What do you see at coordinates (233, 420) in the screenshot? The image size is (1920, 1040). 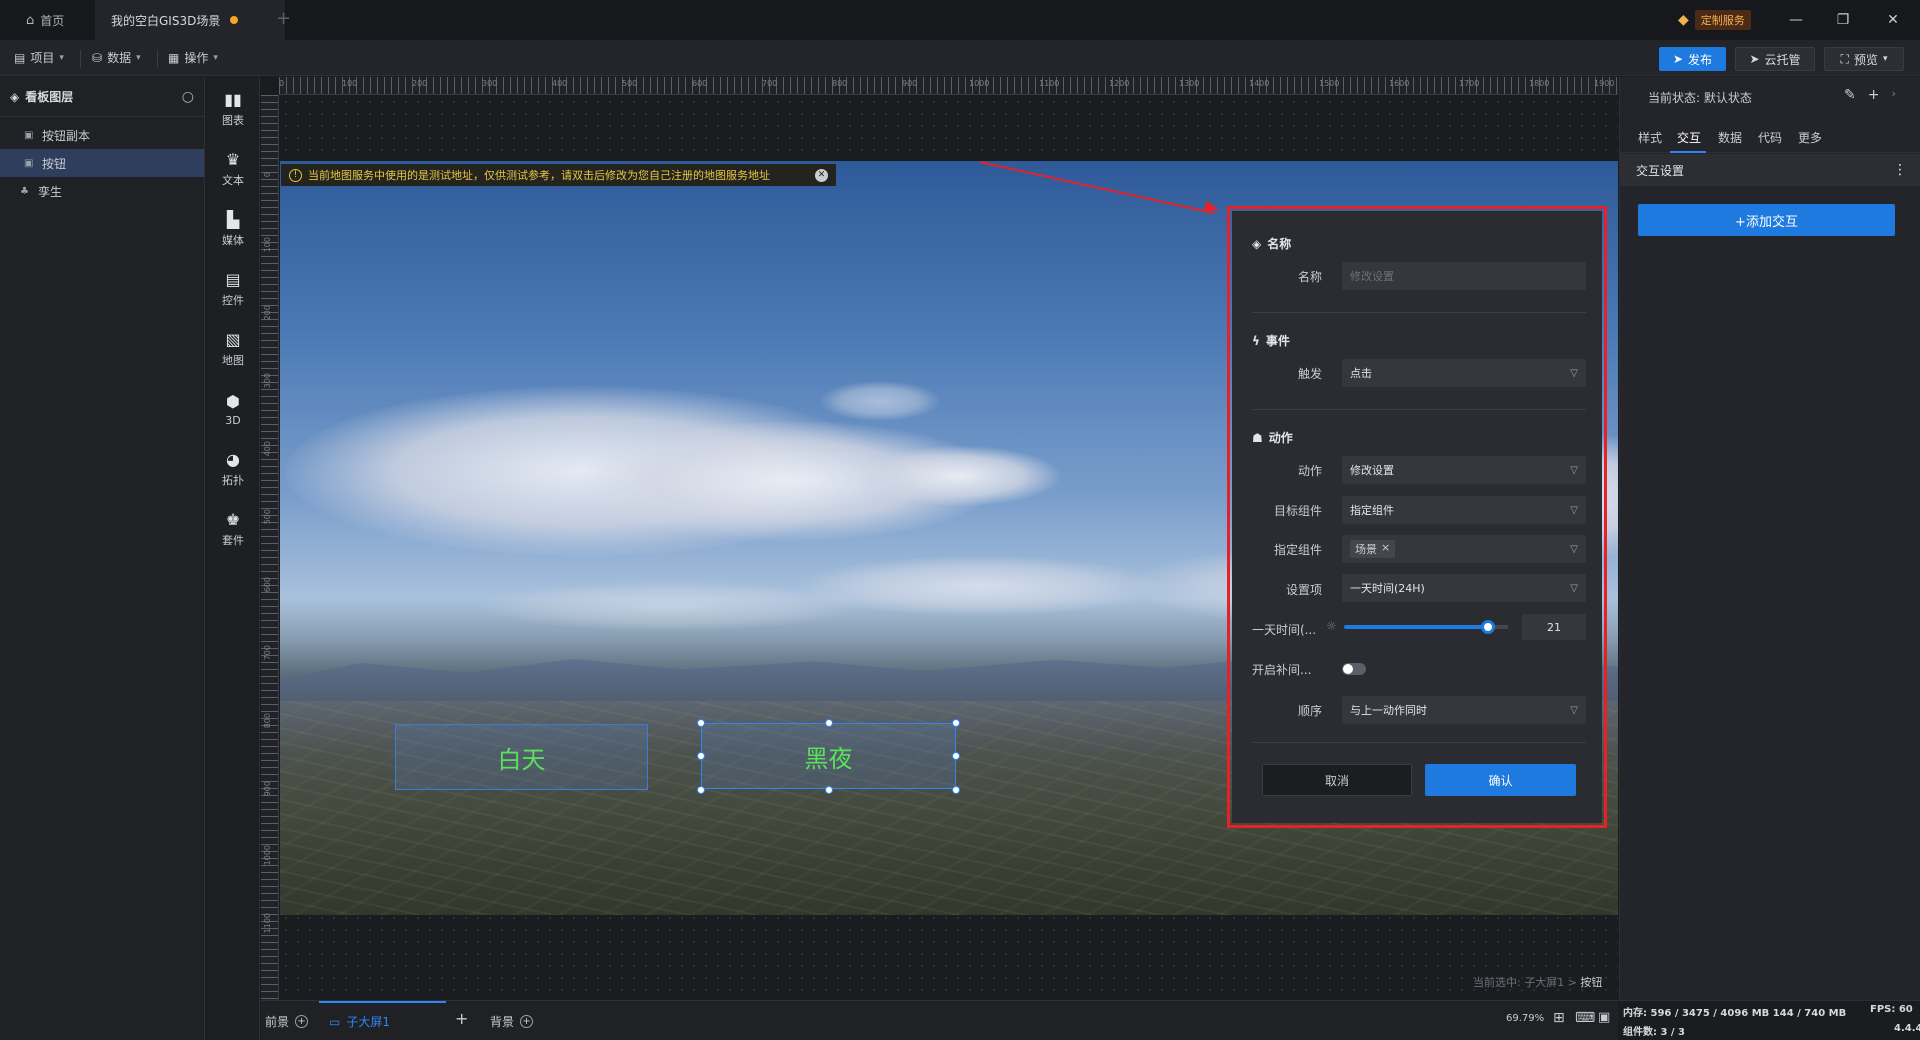 I see `component-label: 3D` at bounding box center [233, 420].